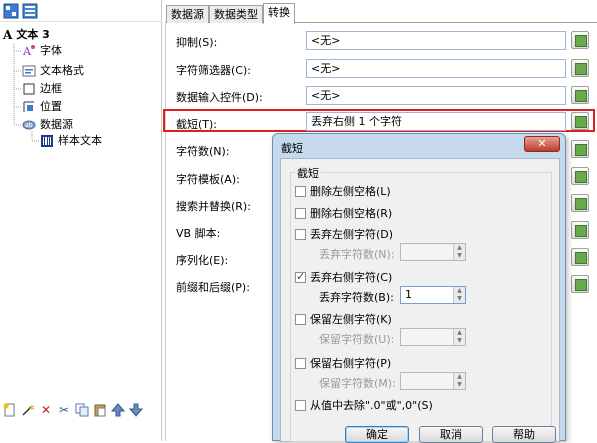  I want to click on paste-icon, so click(100, 410).